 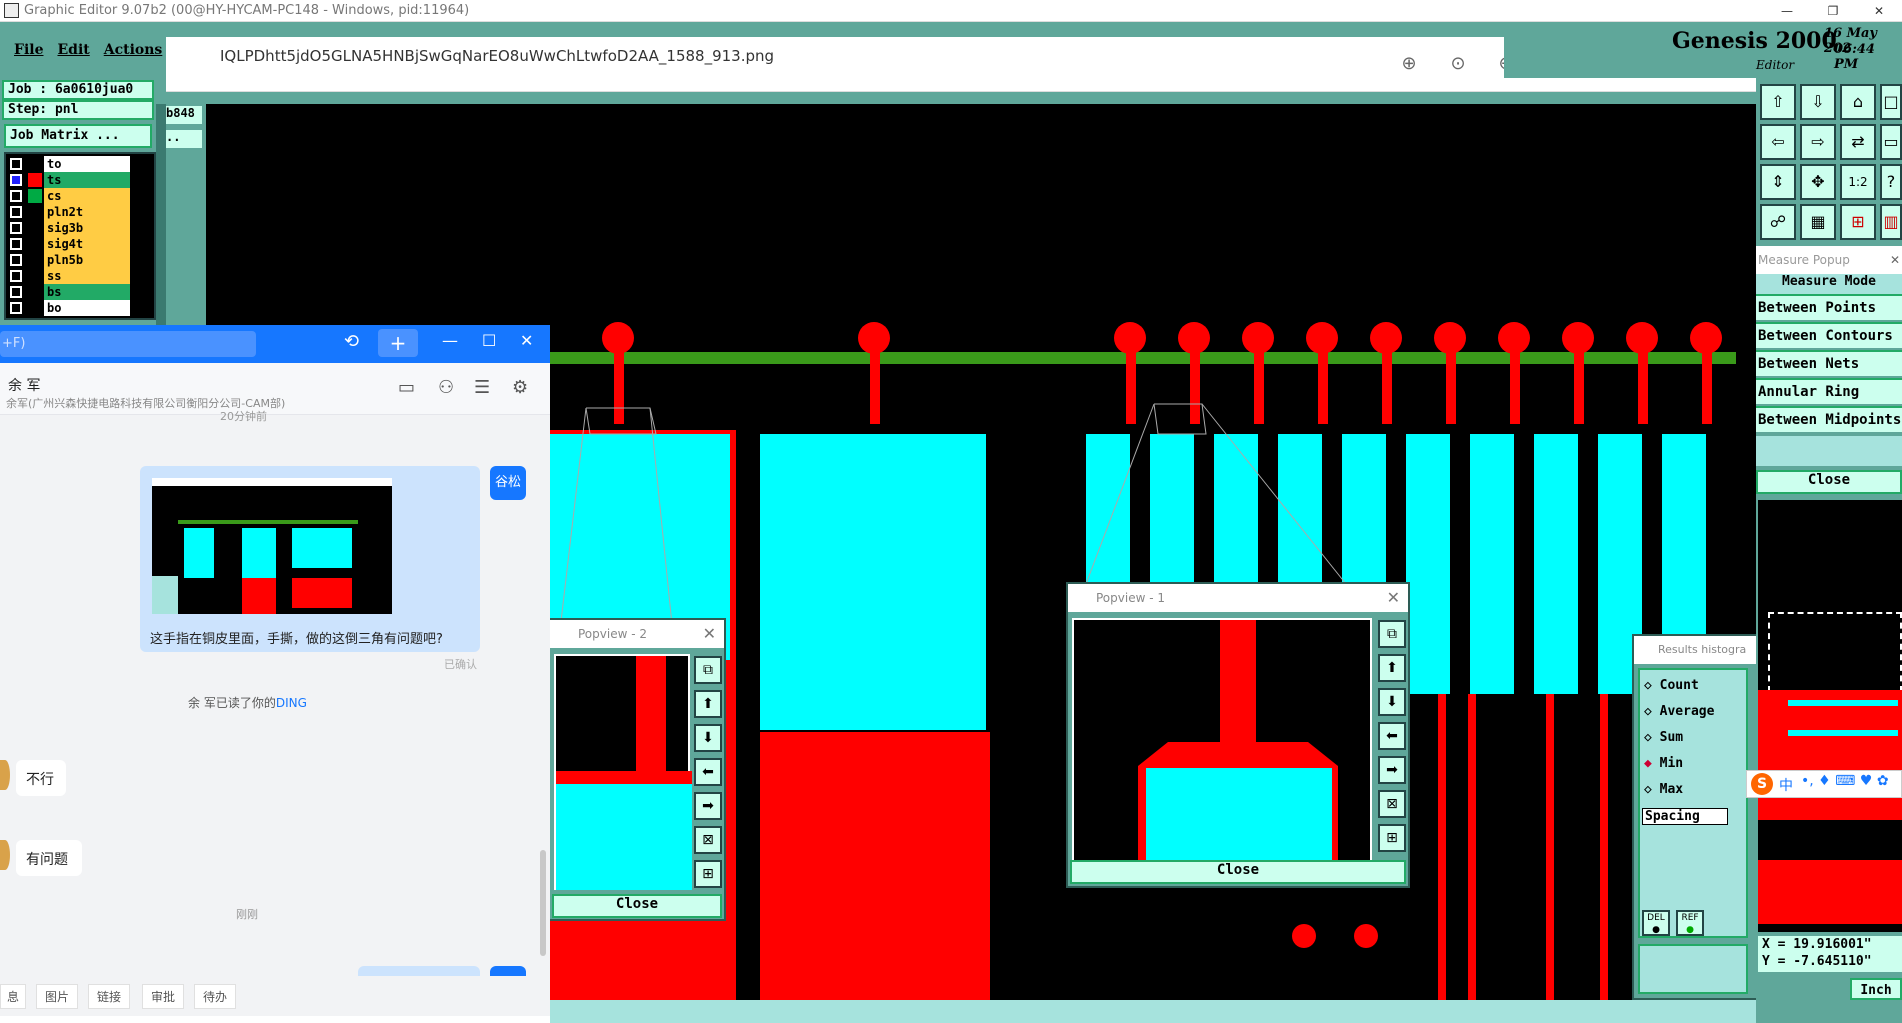 I want to click on add-user-icon: ⚇, so click(x=446, y=387).